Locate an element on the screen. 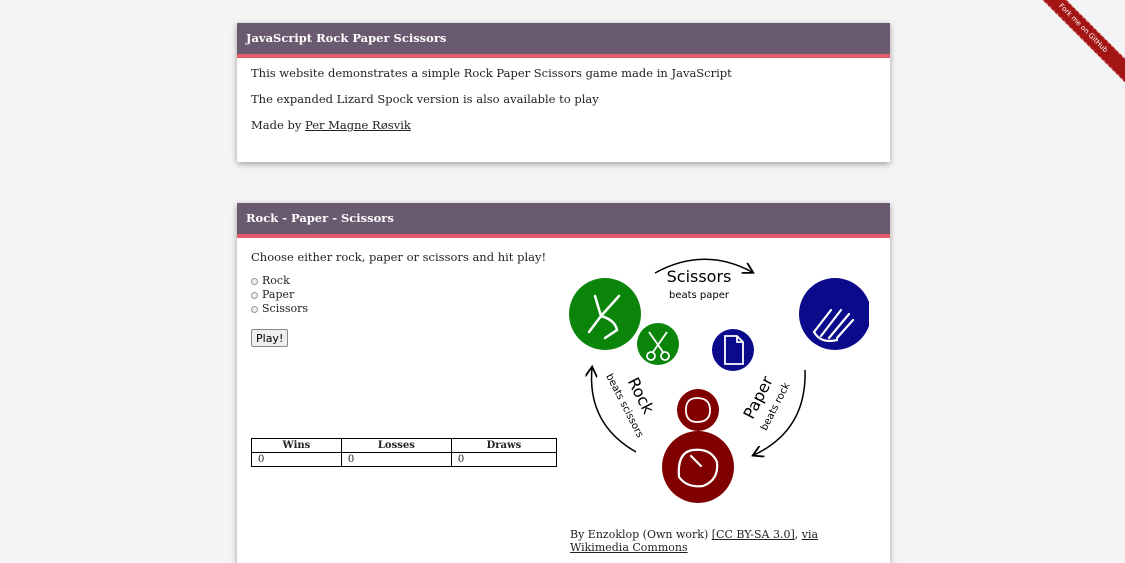 The width and height of the screenshot is (1125, 563). scissors-diagram-label: Scissors is located at coordinates (699, 276).